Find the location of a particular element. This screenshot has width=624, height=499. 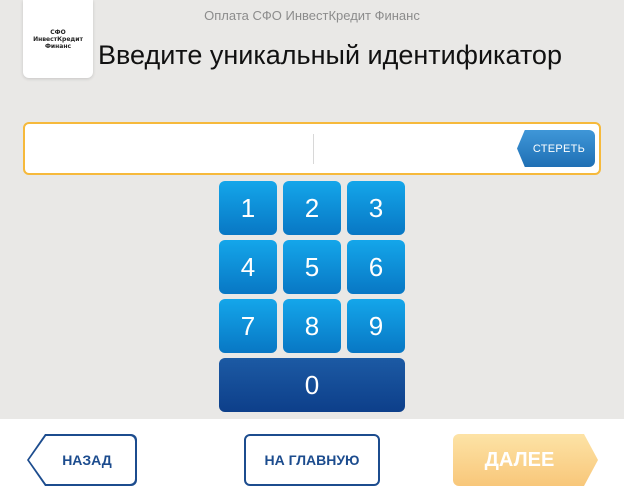

back-button: НАЗАД is located at coordinates (82, 460).